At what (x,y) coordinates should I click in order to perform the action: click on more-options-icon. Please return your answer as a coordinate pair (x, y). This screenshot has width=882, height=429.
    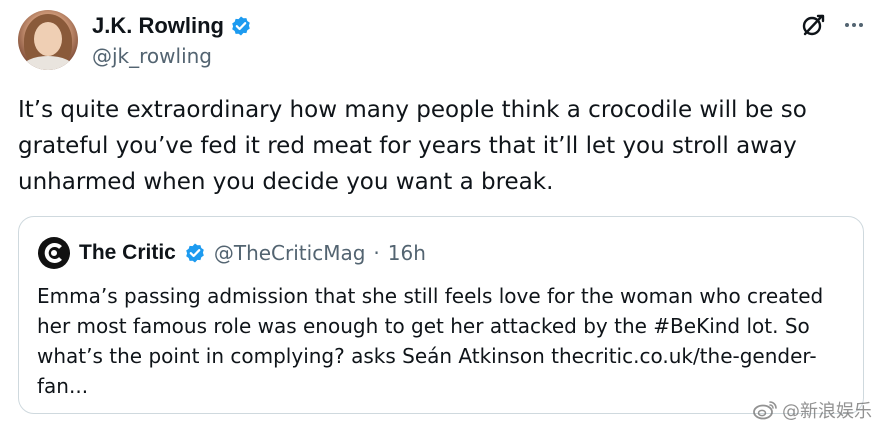
    Looking at the image, I should click on (854, 25).